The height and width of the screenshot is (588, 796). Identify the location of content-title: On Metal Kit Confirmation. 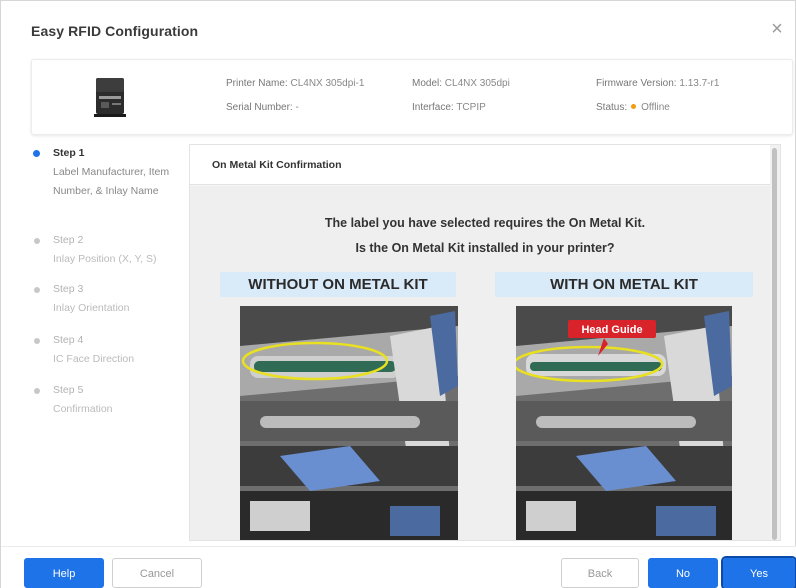
(277, 165).